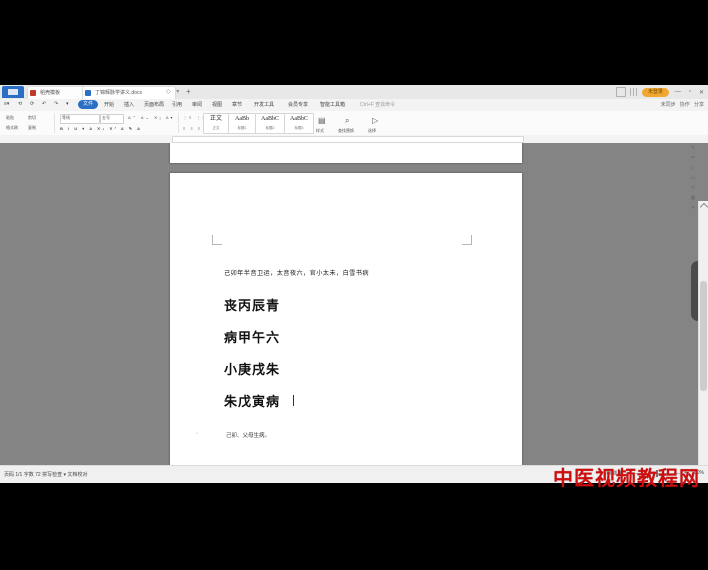 The height and width of the screenshot is (570, 708). What do you see at coordinates (151, 117) in the screenshot?
I see `font-effects-icons: A⌃ A⌄ ✕₂ A▾` at bounding box center [151, 117].